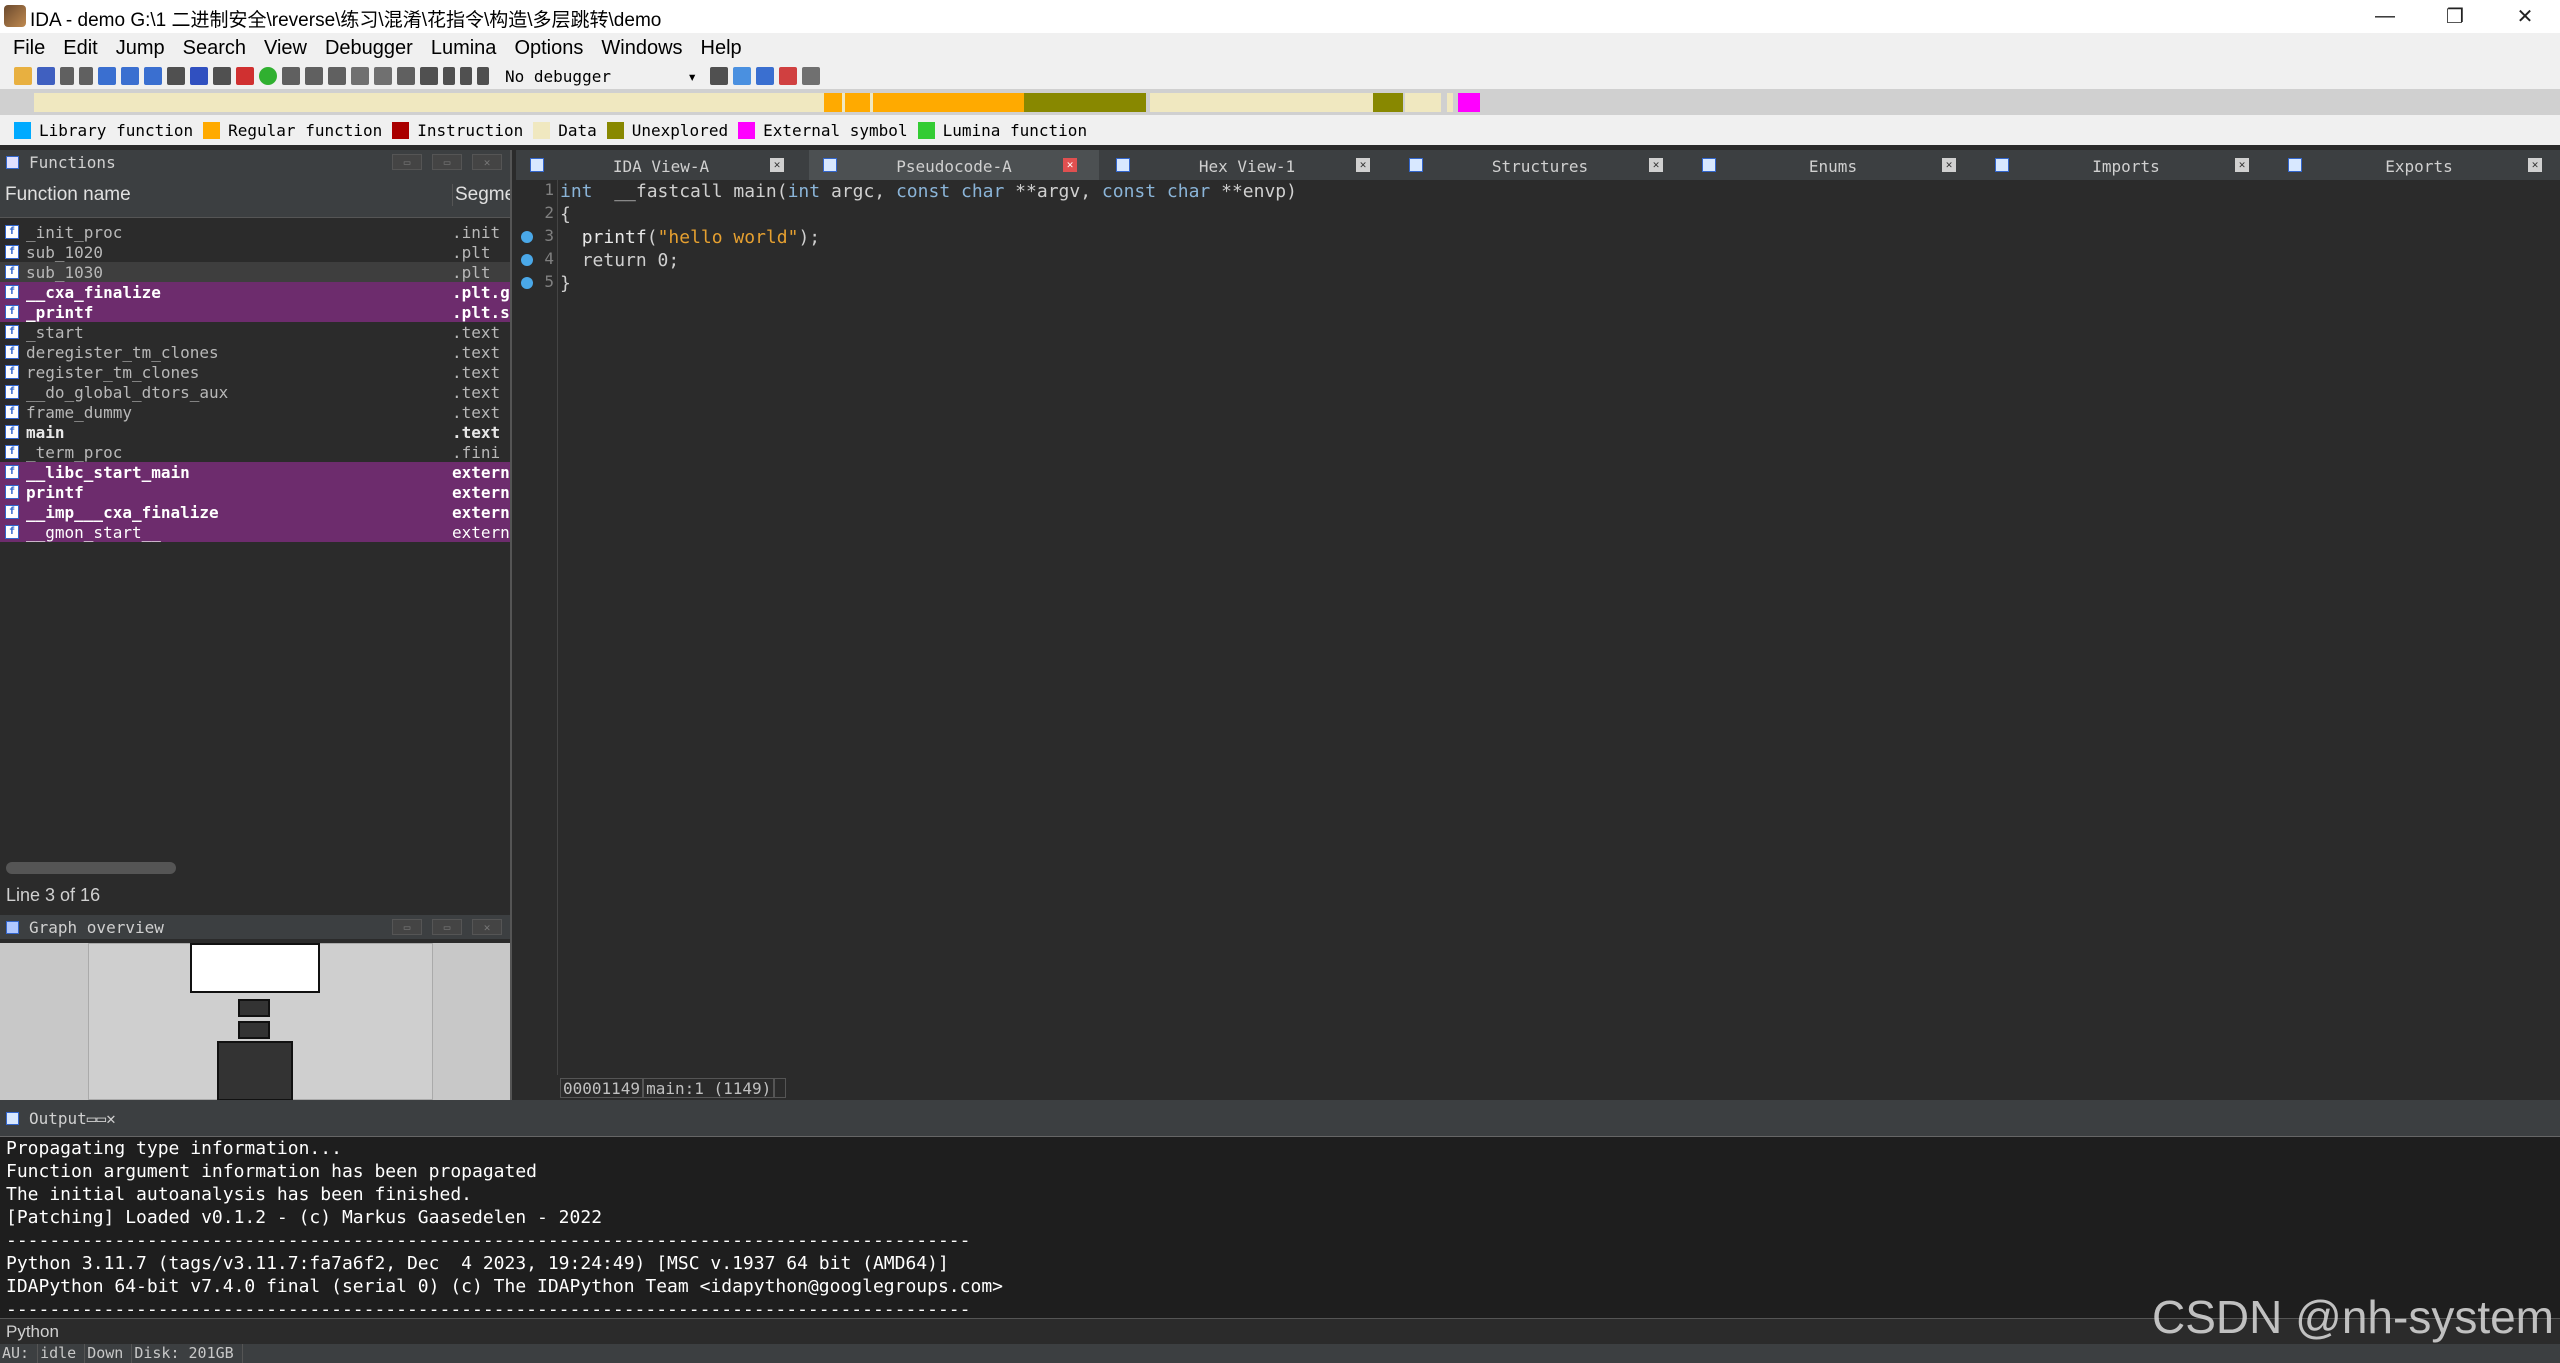  What do you see at coordinates (222, 76) in the screenshot?
I see `text-view-icon` at bounding box center [222, 76].